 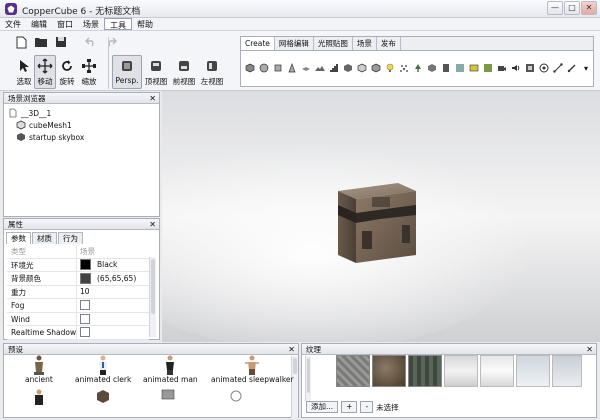 I want to click on video-icon, so click(x=530, y=68).